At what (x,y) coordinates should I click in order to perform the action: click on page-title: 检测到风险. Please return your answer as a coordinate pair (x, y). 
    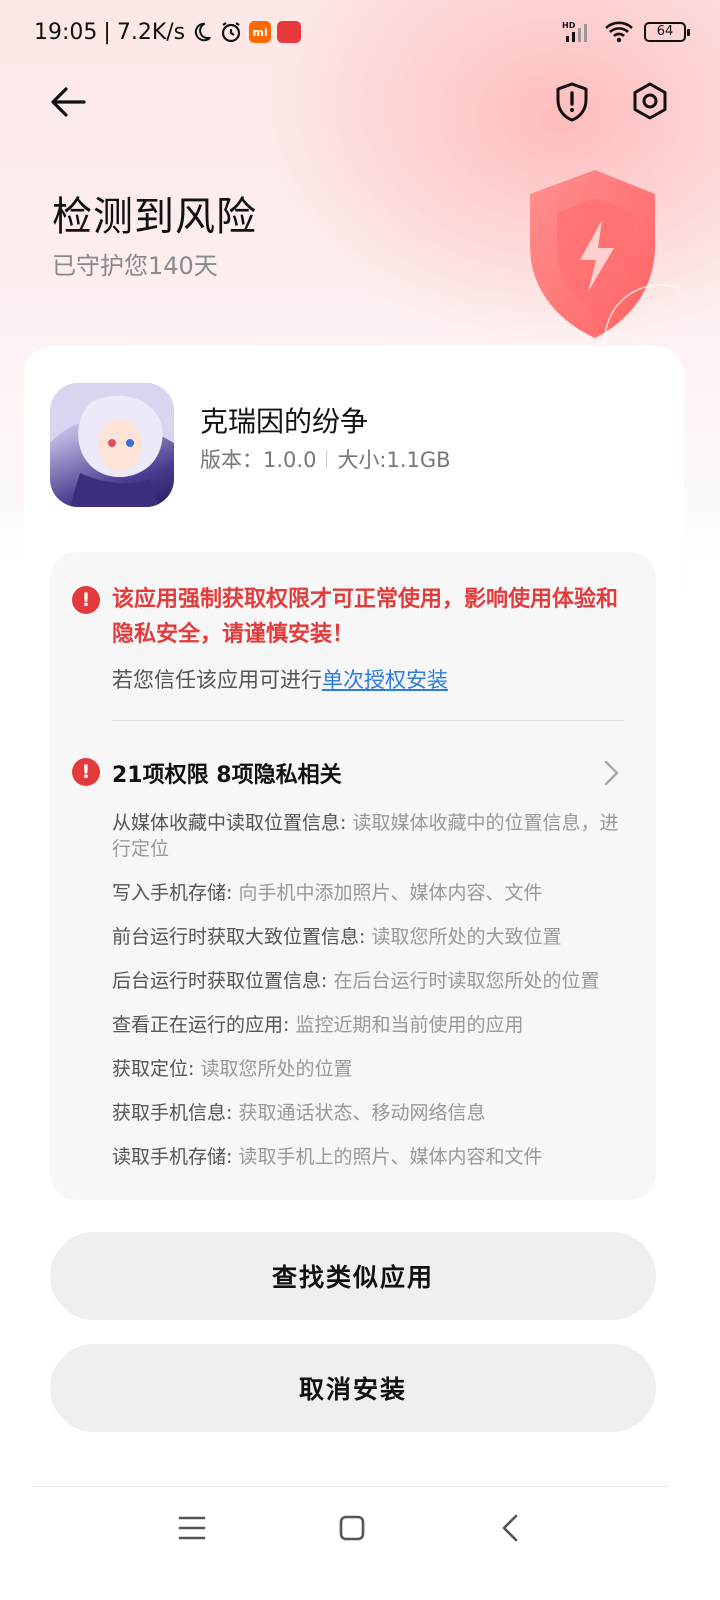
    Looking at the image, I should click on (154, 217).